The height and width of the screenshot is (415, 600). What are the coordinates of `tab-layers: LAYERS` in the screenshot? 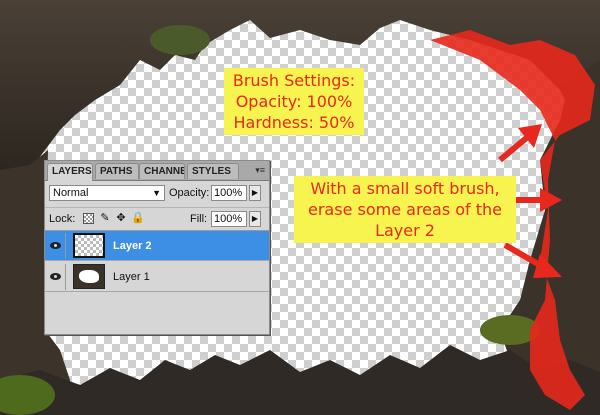 It's located at (70, 172).